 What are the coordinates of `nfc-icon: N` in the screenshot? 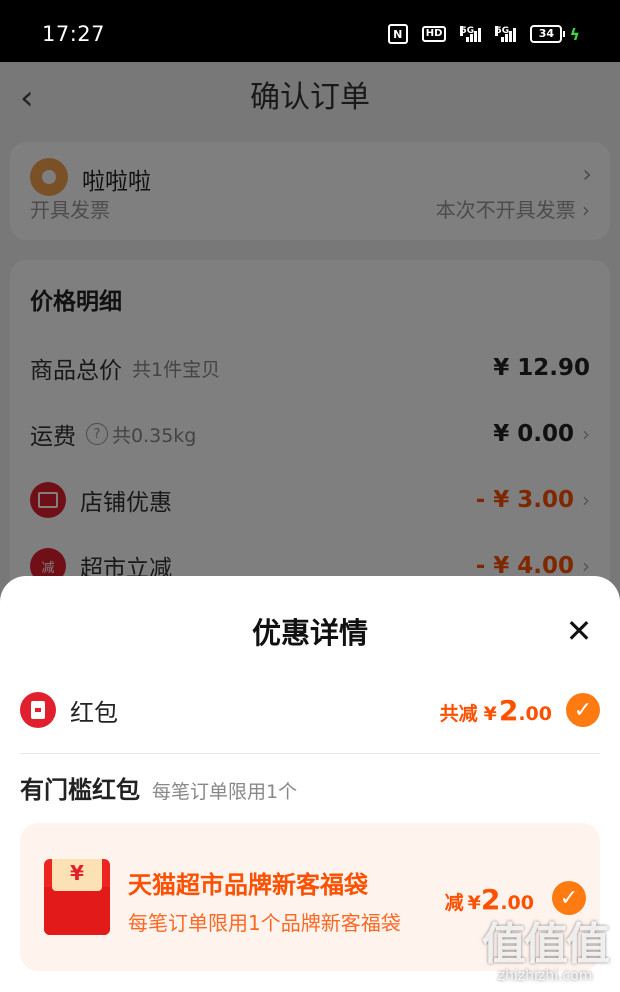 It's located at (397, 34).